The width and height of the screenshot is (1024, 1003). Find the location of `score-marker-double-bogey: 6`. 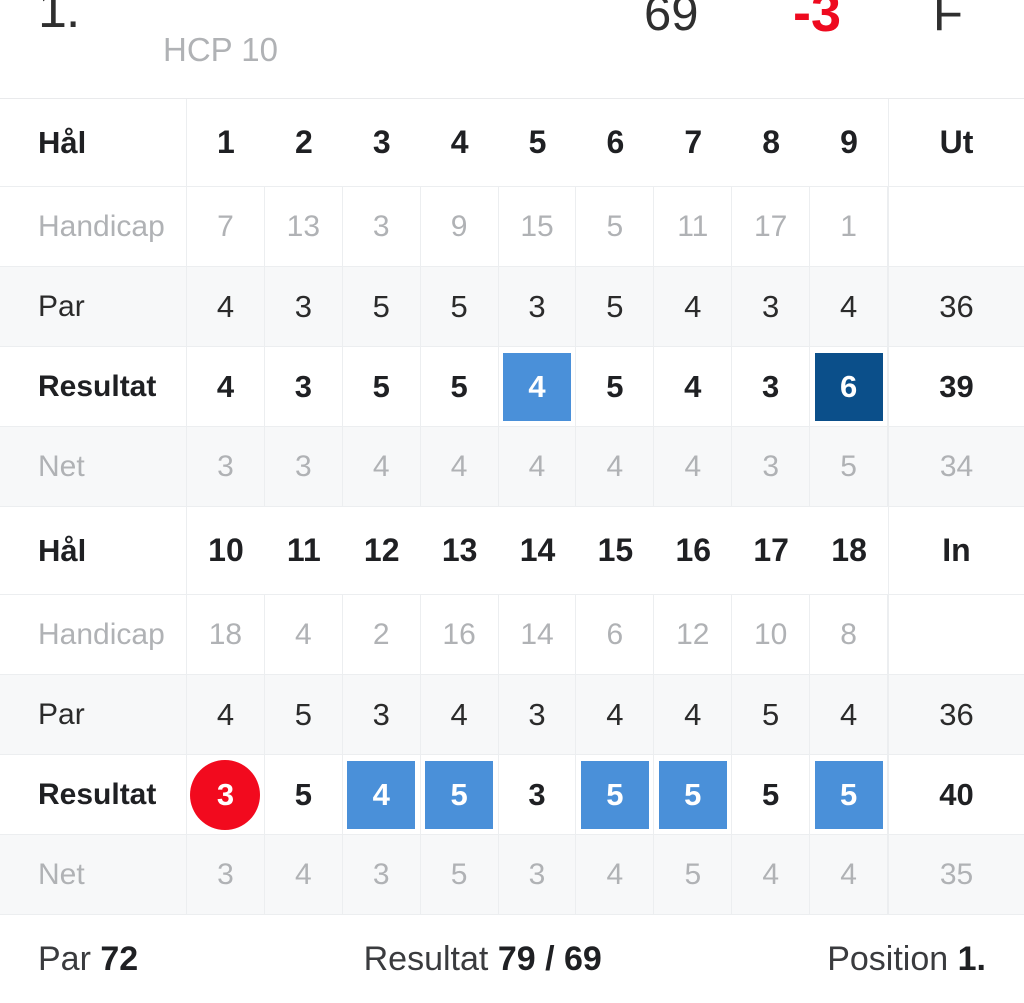

score-marker-double-bogey: 6 is located at coordinates (848, 386).